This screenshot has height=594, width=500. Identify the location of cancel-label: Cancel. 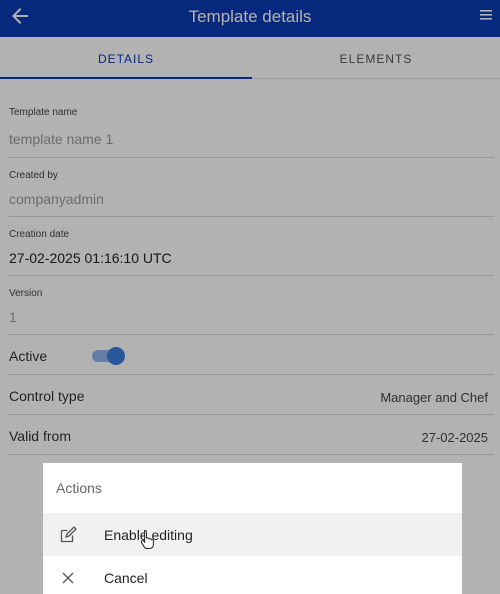
(126, 578).